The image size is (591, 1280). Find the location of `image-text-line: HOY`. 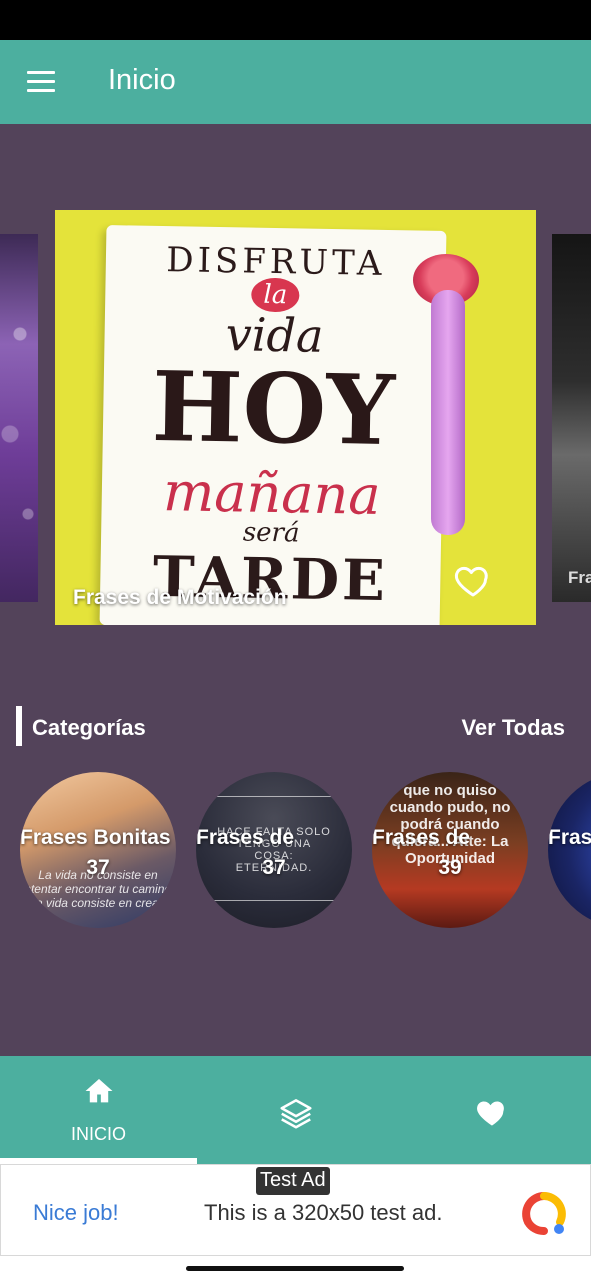

image-text-line: HOY is located at coordinates (273, 408).